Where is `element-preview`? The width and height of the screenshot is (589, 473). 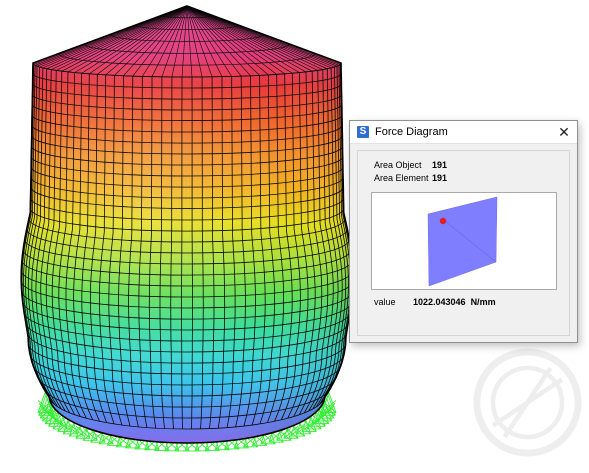
element-preview is located at coordinates (464, 241).